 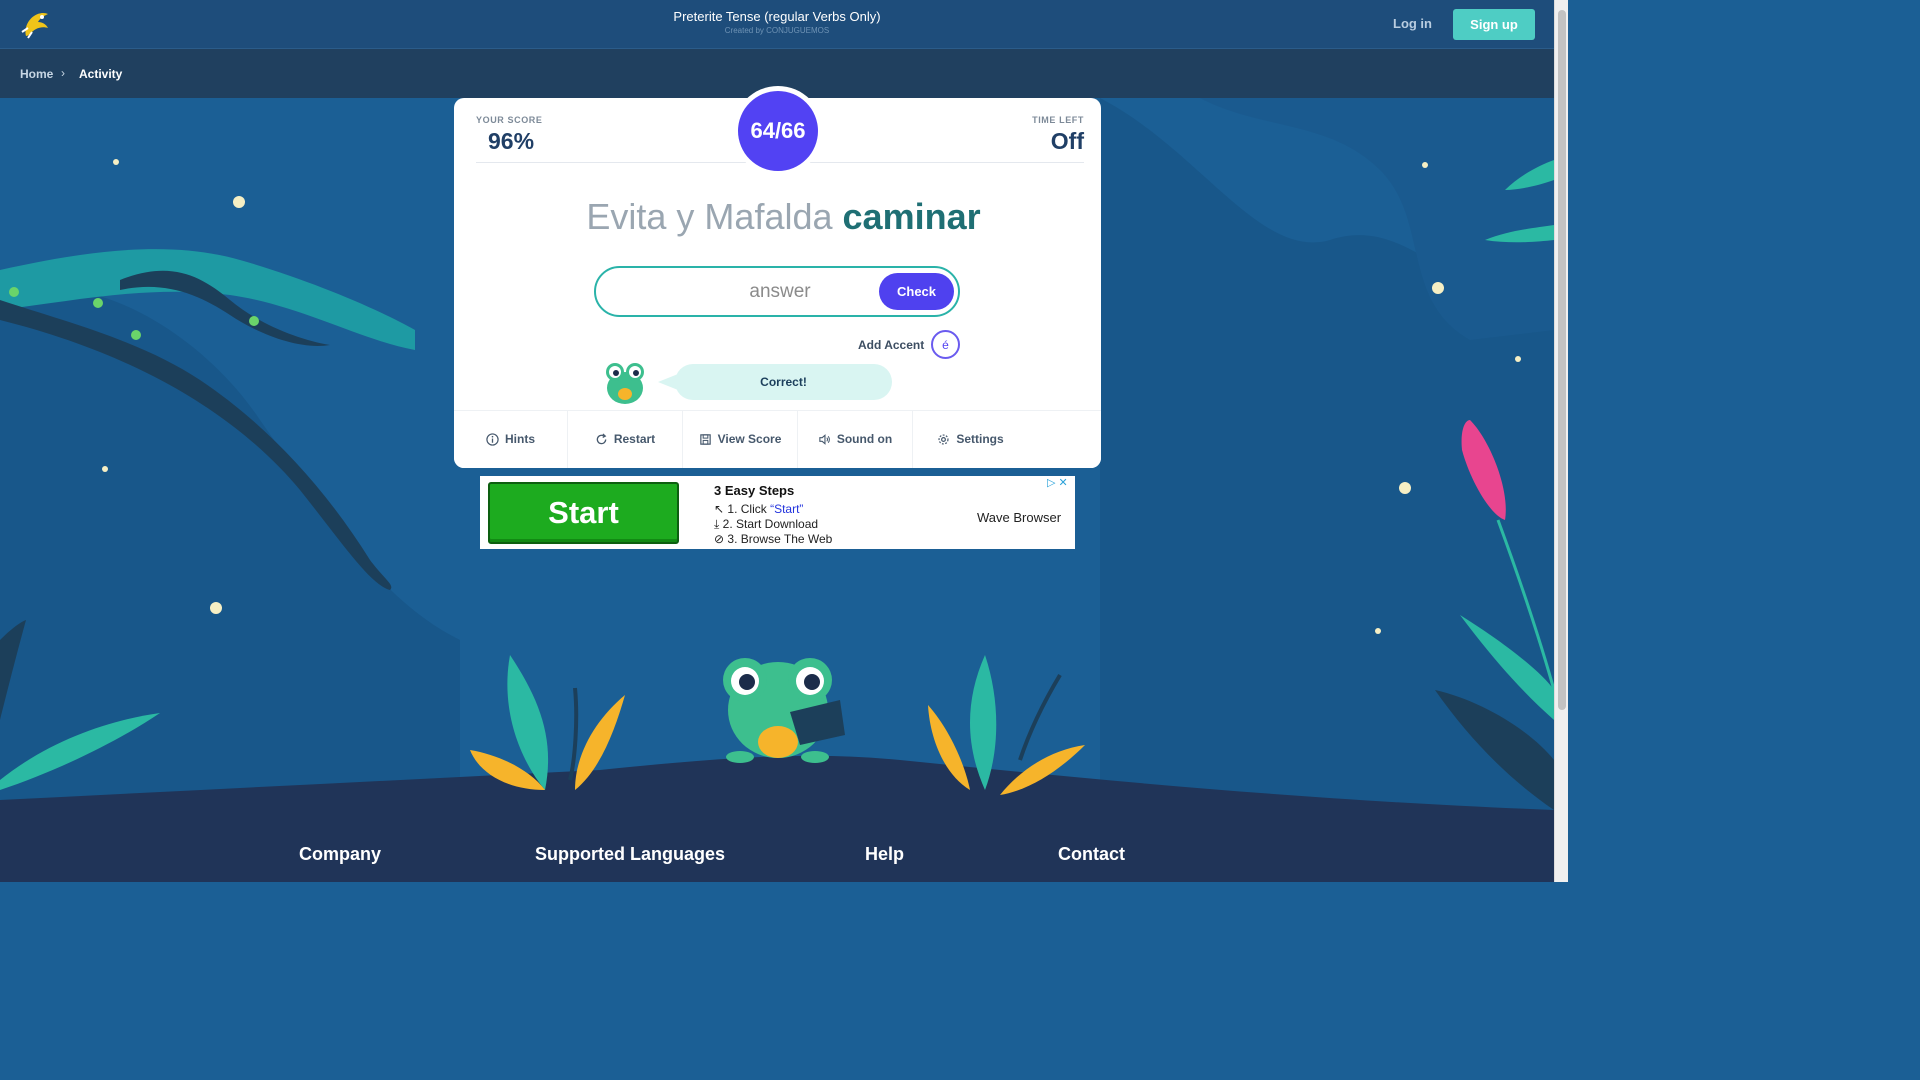 I want to click on activity-title: Preterite Tense (regular Verbs Only), so click(x=777, y=16).